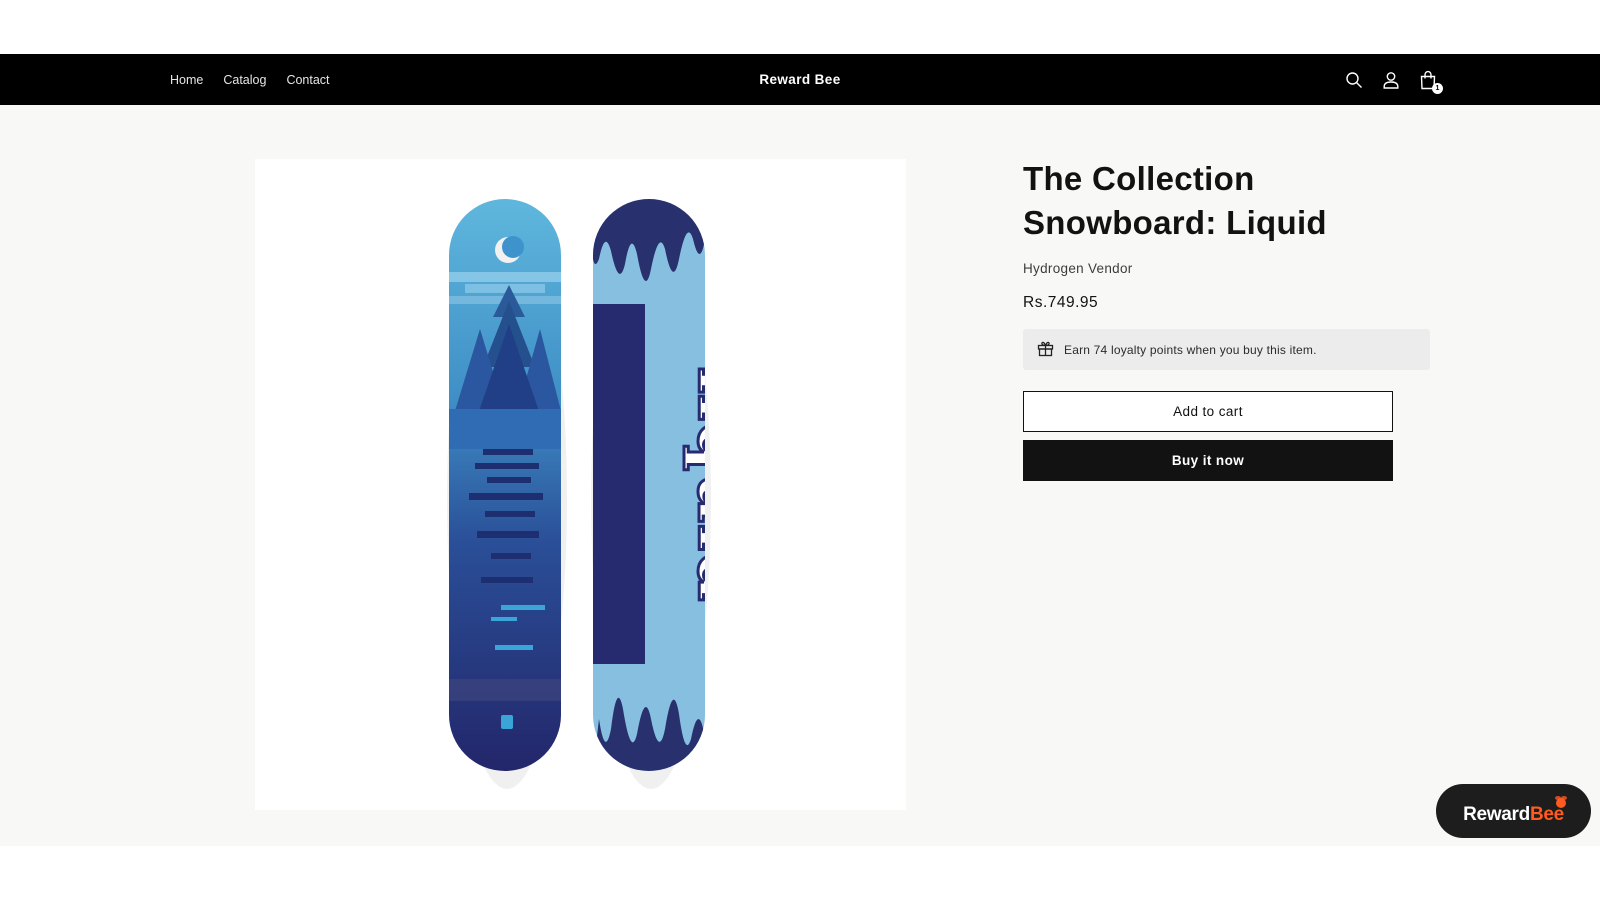  I want to click on cart-icon: 1, so click(1430, 82).